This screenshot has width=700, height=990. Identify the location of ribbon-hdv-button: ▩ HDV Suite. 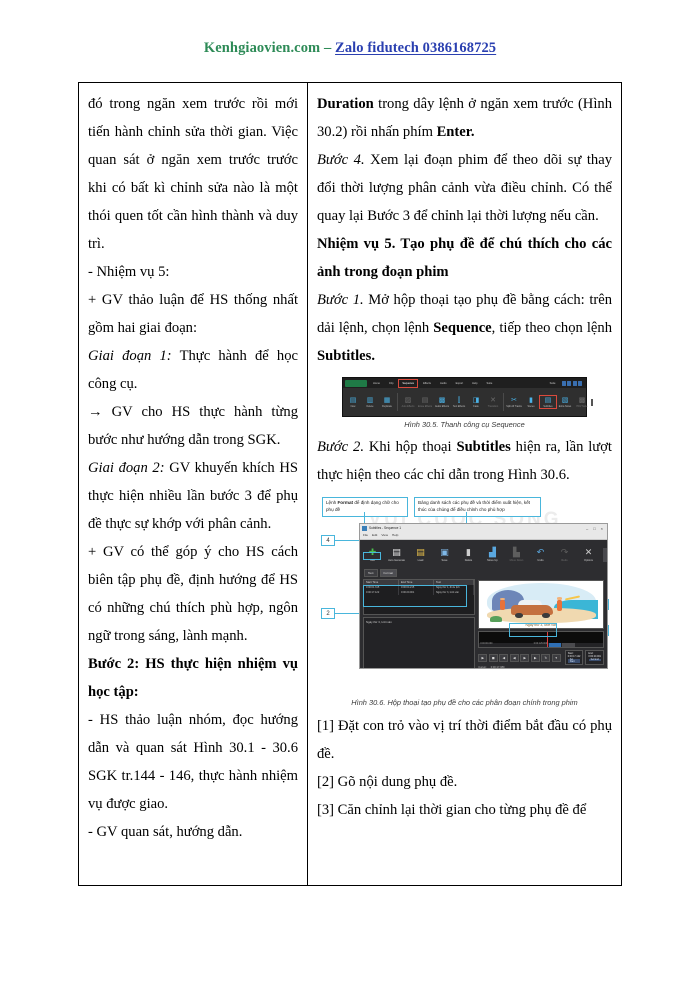
(582, 402).